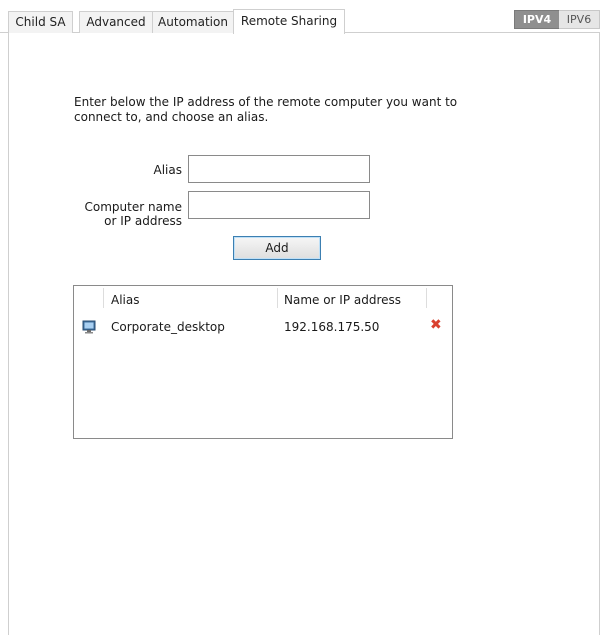 The width and height of the screenshot is (600, 635). What do you see at coordinates (193, 22) in the screenshot?
I see `tab-automation: Automation` at bounding box center [193, 22].